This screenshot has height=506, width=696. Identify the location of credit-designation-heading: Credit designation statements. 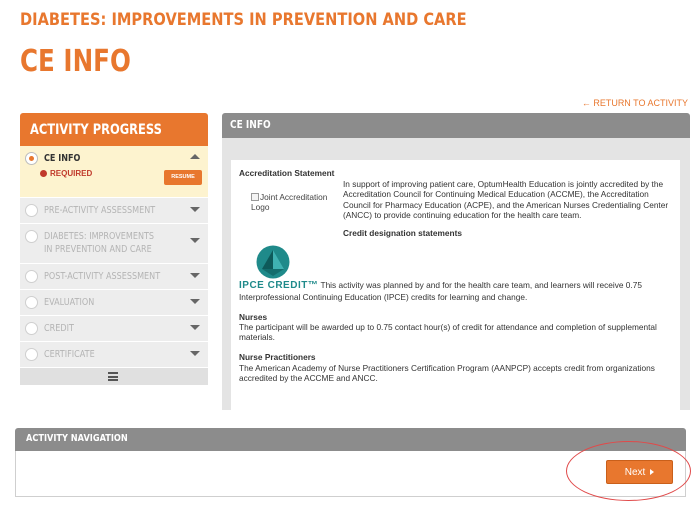
(402, 233).